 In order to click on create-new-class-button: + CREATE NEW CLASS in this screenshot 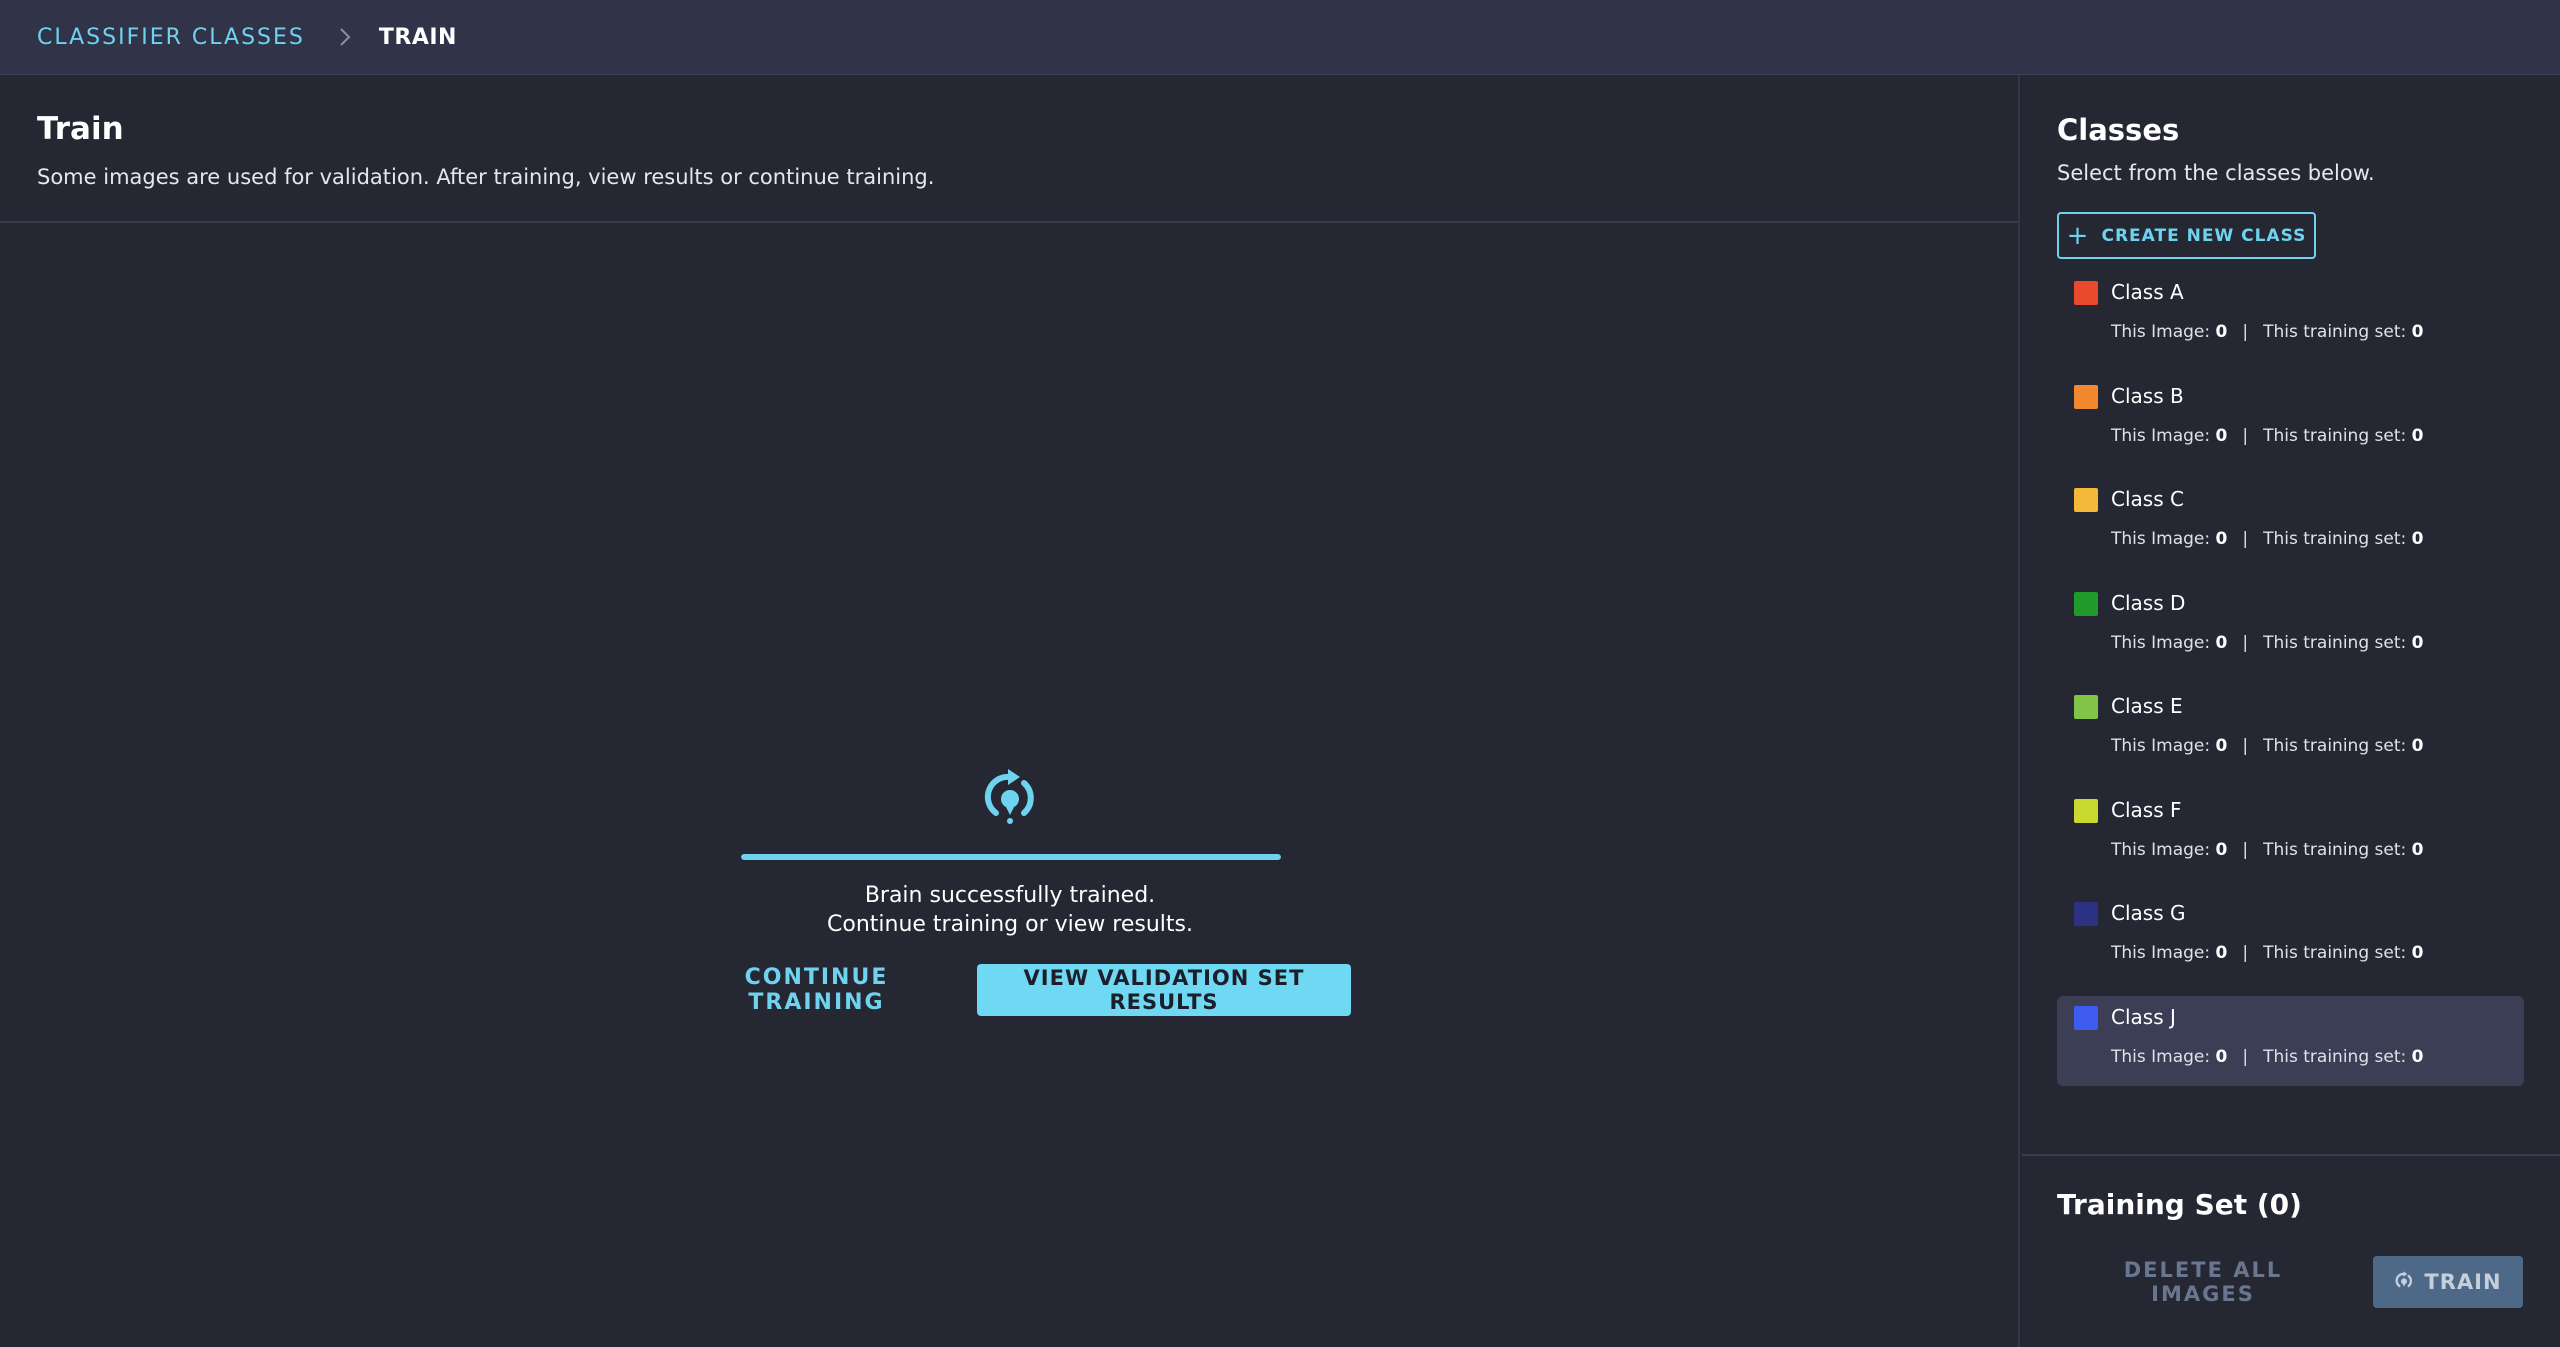, I will do `click(2186, 235)`.